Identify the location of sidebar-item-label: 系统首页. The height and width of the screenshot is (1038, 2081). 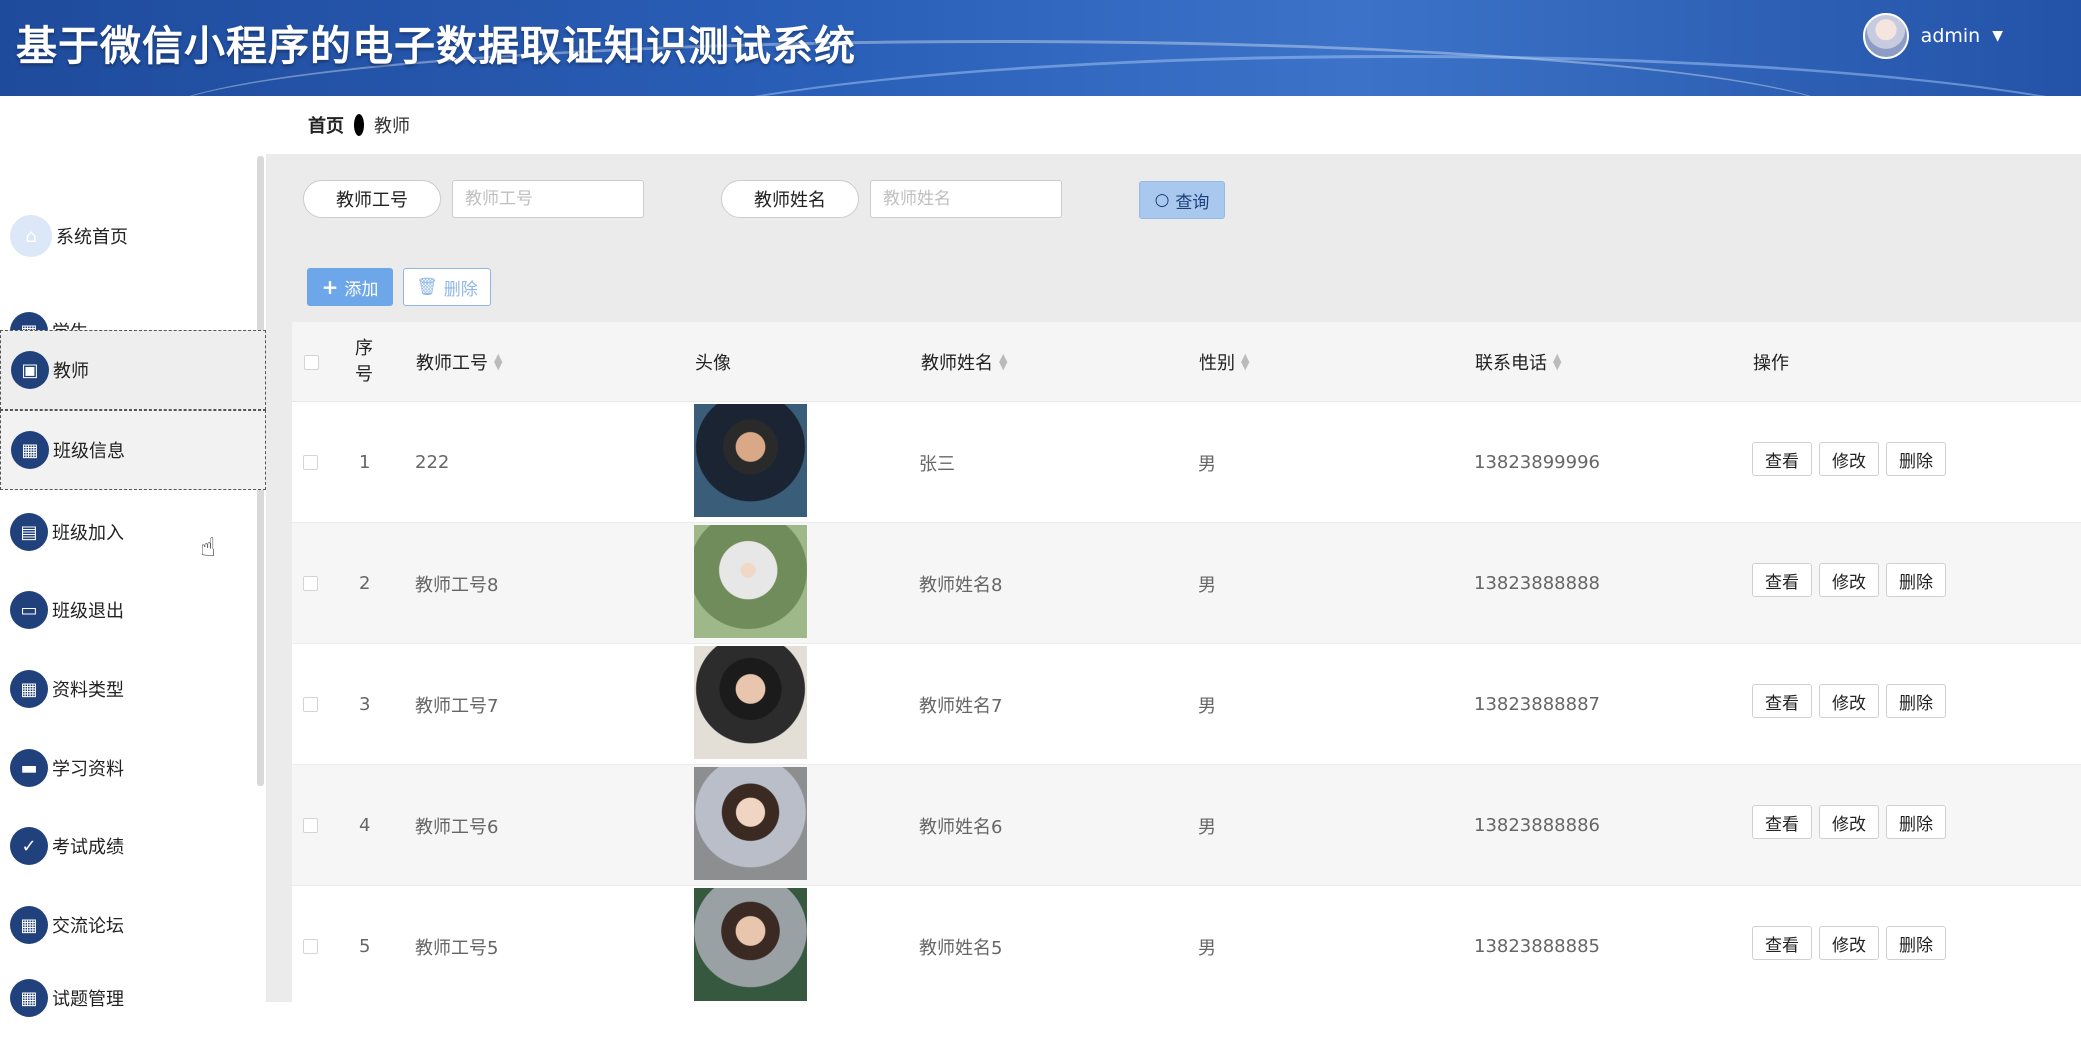
(92, 237).